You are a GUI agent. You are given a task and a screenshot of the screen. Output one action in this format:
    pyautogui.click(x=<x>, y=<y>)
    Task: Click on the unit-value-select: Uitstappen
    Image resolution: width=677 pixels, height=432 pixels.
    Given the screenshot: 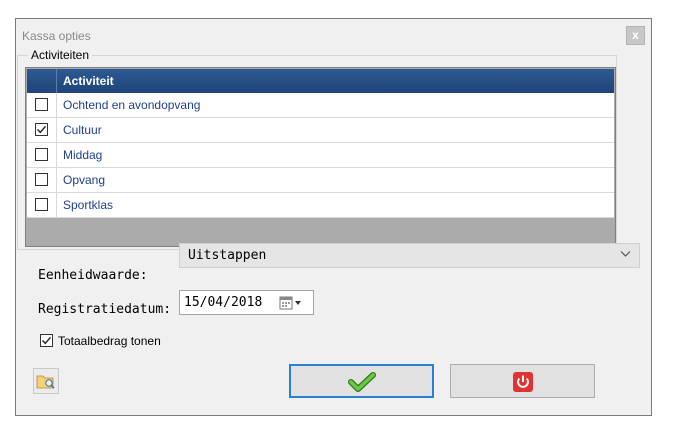 What is the action you would take?
    pyautogui.click(x=409, y=255)
    